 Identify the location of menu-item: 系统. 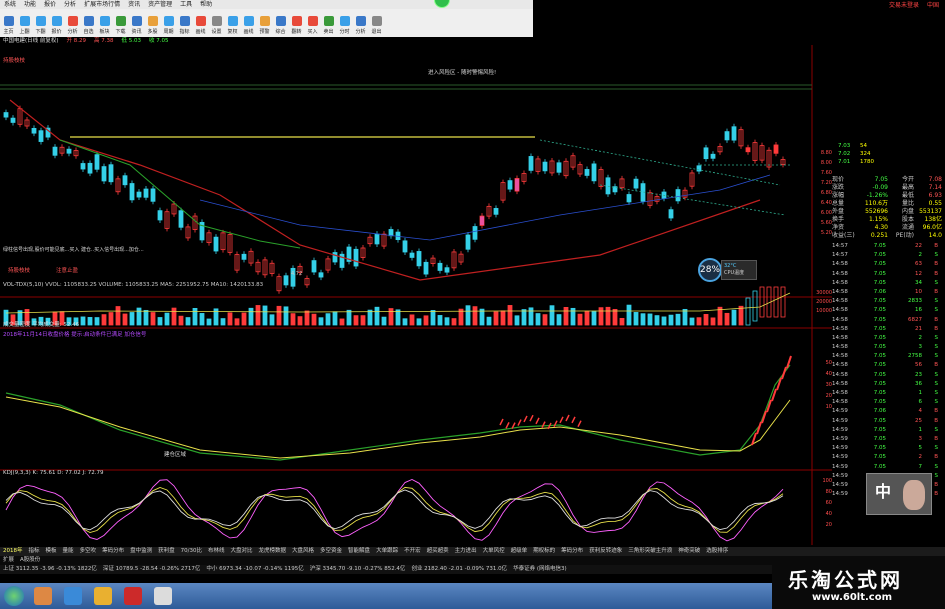
(10, 4).